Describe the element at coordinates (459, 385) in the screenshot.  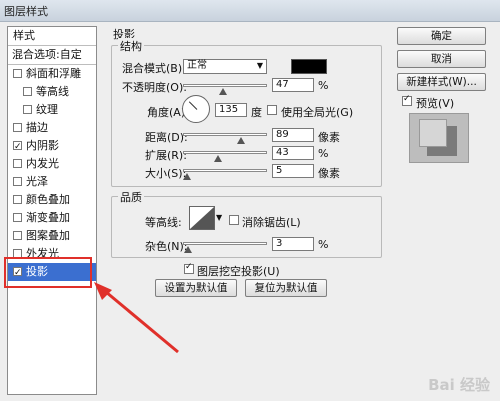
I see `watermark-logo: Bai 经验` at that location.